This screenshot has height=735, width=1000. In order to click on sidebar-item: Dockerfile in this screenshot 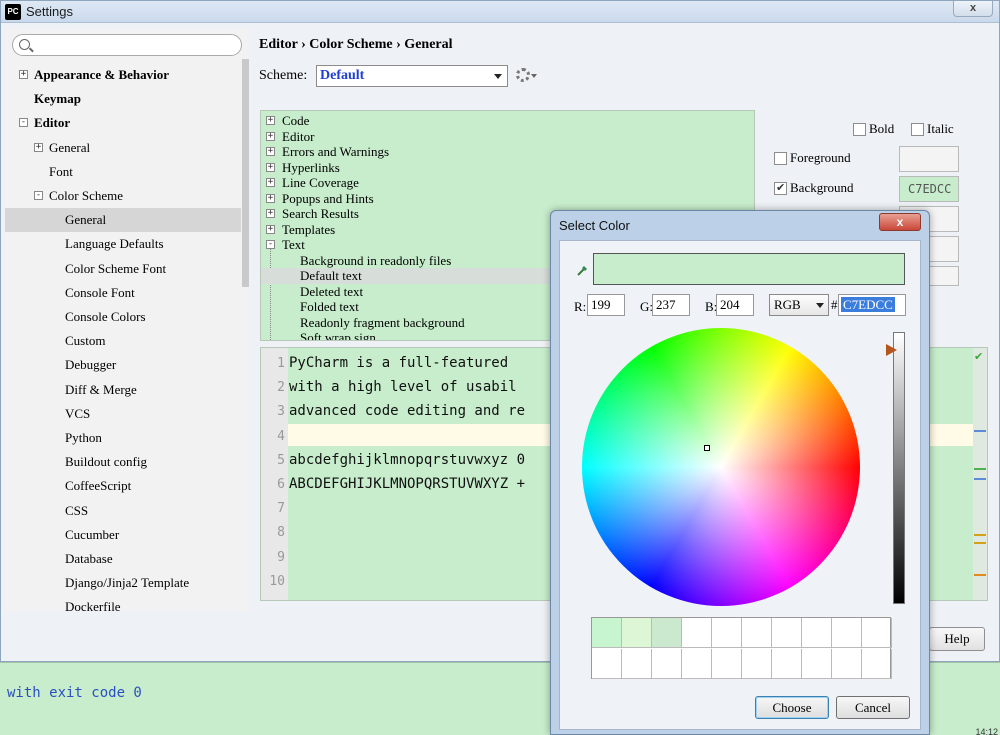, I will do `click(123, 603)`.